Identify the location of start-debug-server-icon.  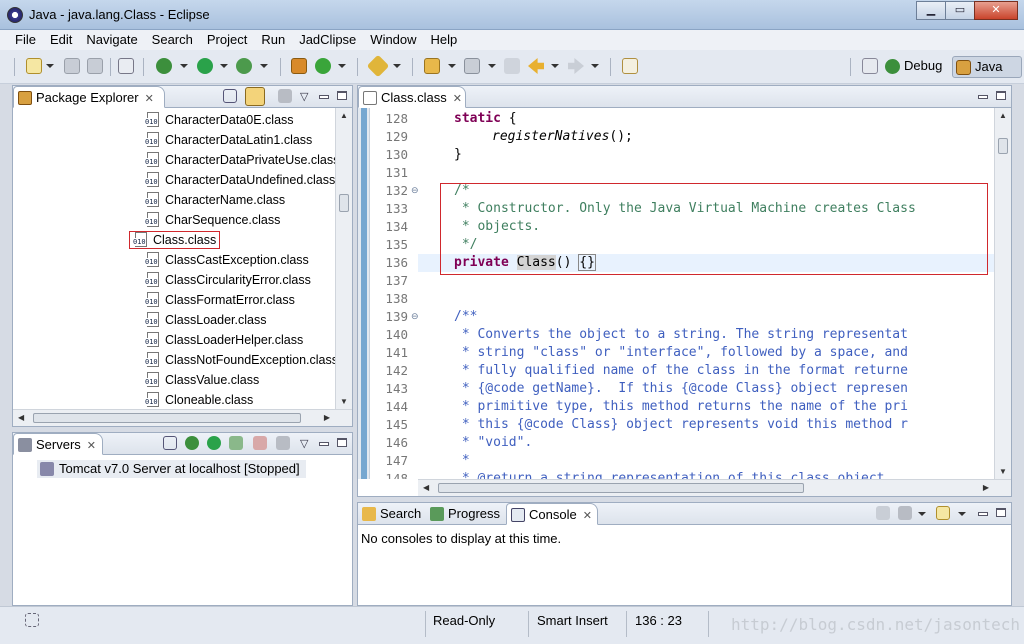
(192, 443).